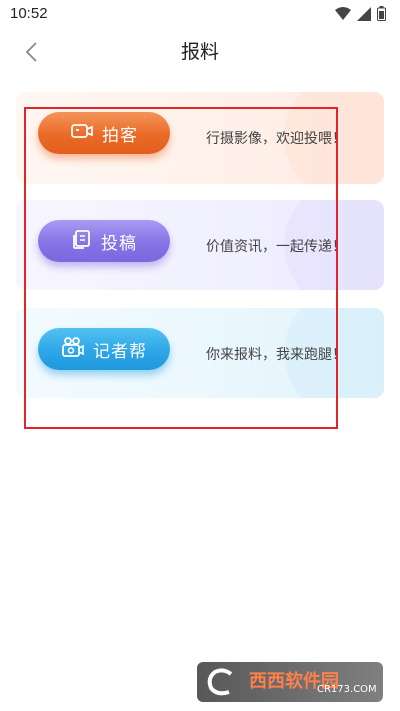 Image resolution: width=400 pixels, height=711 pixels. I want to click on header: 报料, so click(200, 51).